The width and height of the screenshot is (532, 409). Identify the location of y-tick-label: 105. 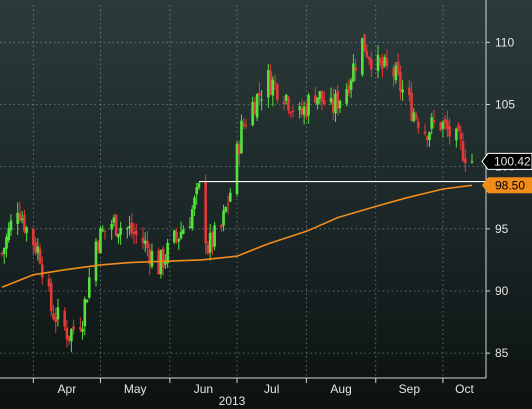
(505, 104).